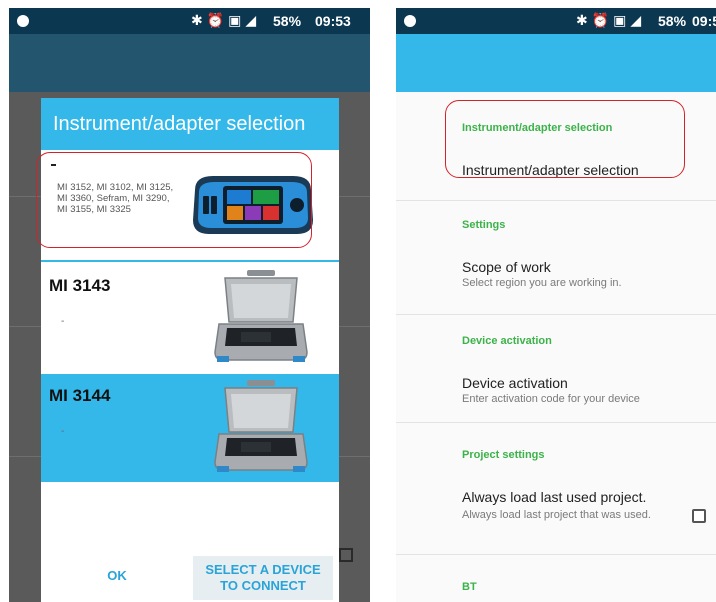 The height and width of the screenshot is (602, 716). What do you see at coordinates (551, 399) in the screenshot?
I see `pref-activation-summary: Enter activation code for your device` at bounding box center [551, 399].